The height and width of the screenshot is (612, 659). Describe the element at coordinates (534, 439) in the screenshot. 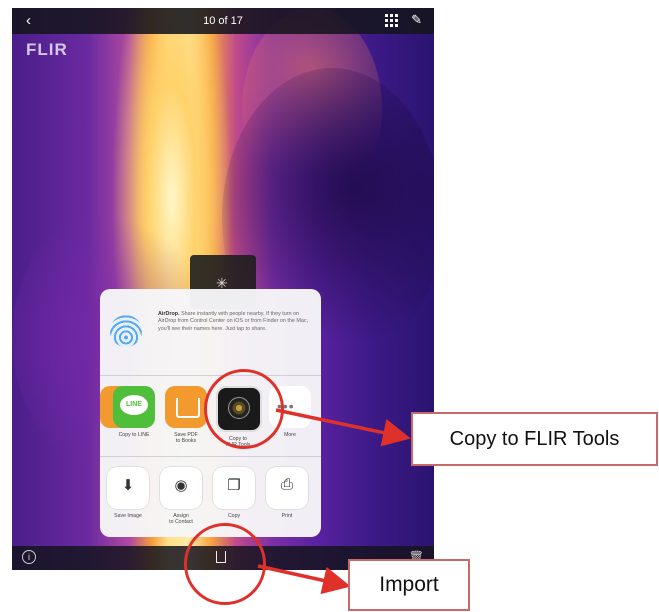

I see `callout-copy-to-flir-tools: Copy to FLIR Tools` at that location.